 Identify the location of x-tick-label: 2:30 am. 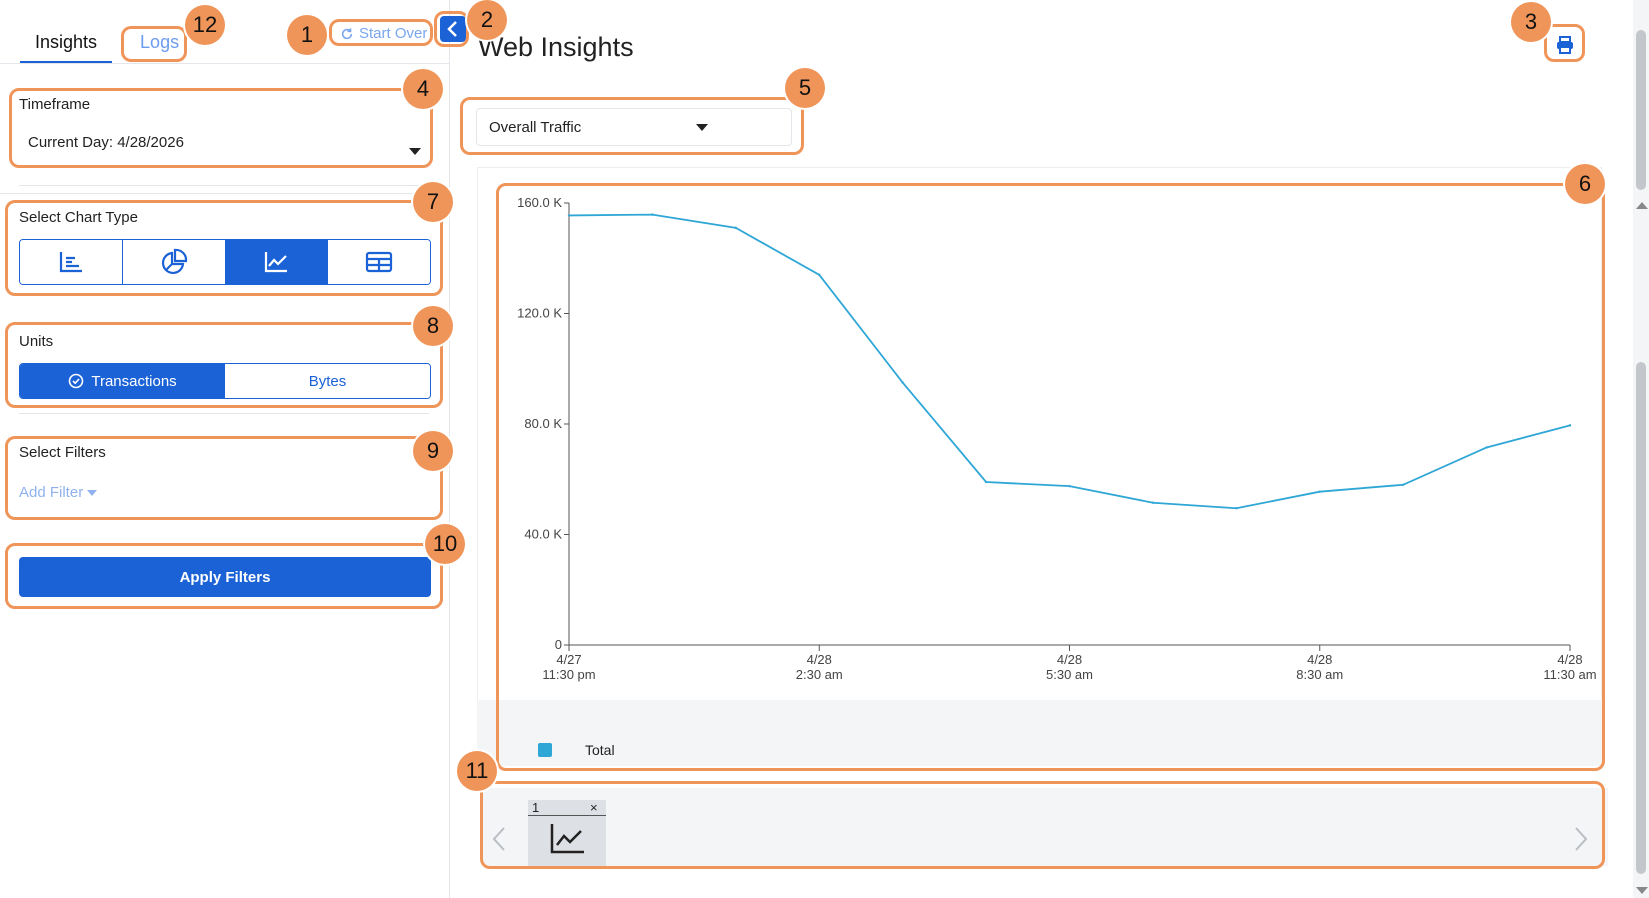
(819, 674).